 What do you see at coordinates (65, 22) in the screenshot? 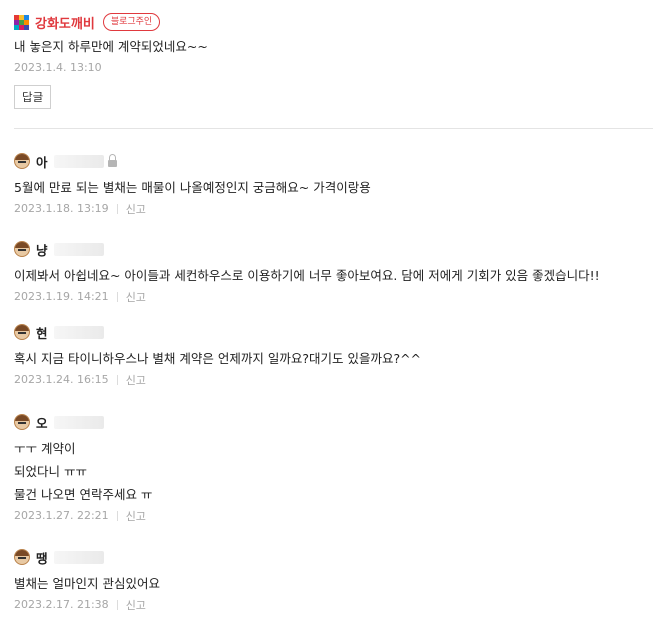
I see `owner-name: 강화도깨비` at bounding box center [65, 22].